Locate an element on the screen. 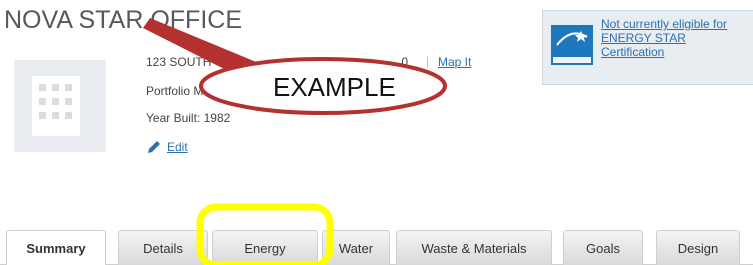 The image size is (753, 265). building-photo-placeholder is located at coordinates (60, 106).